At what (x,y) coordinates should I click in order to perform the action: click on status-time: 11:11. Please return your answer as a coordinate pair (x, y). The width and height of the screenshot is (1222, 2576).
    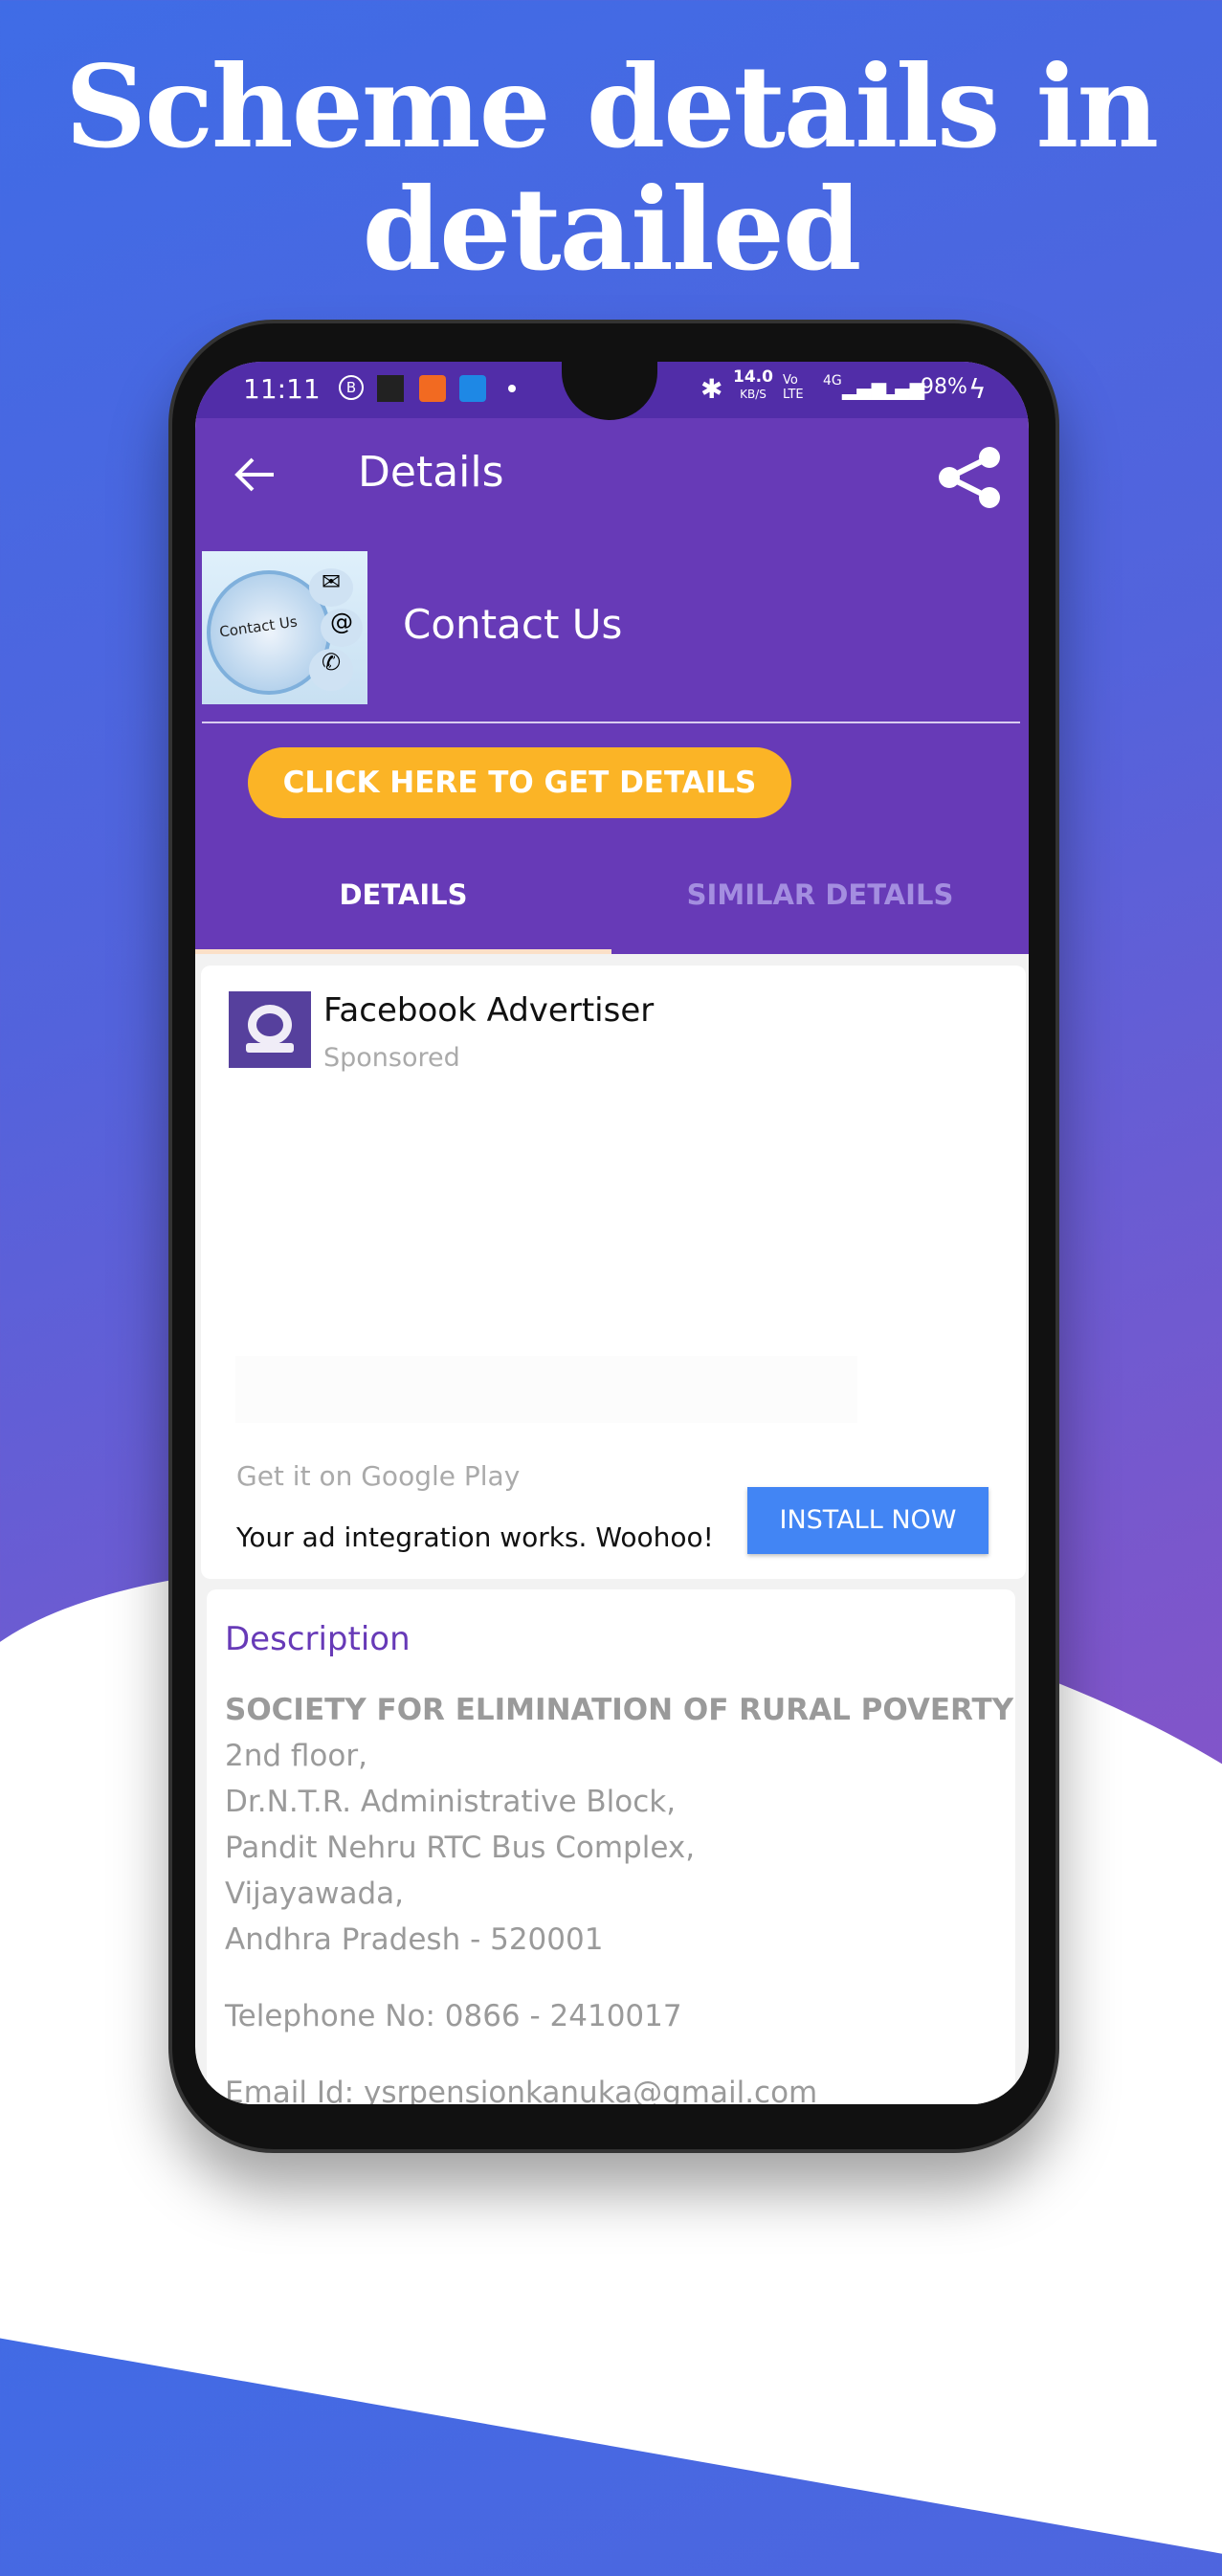
    Looking at the image, I should click on (282, 389).